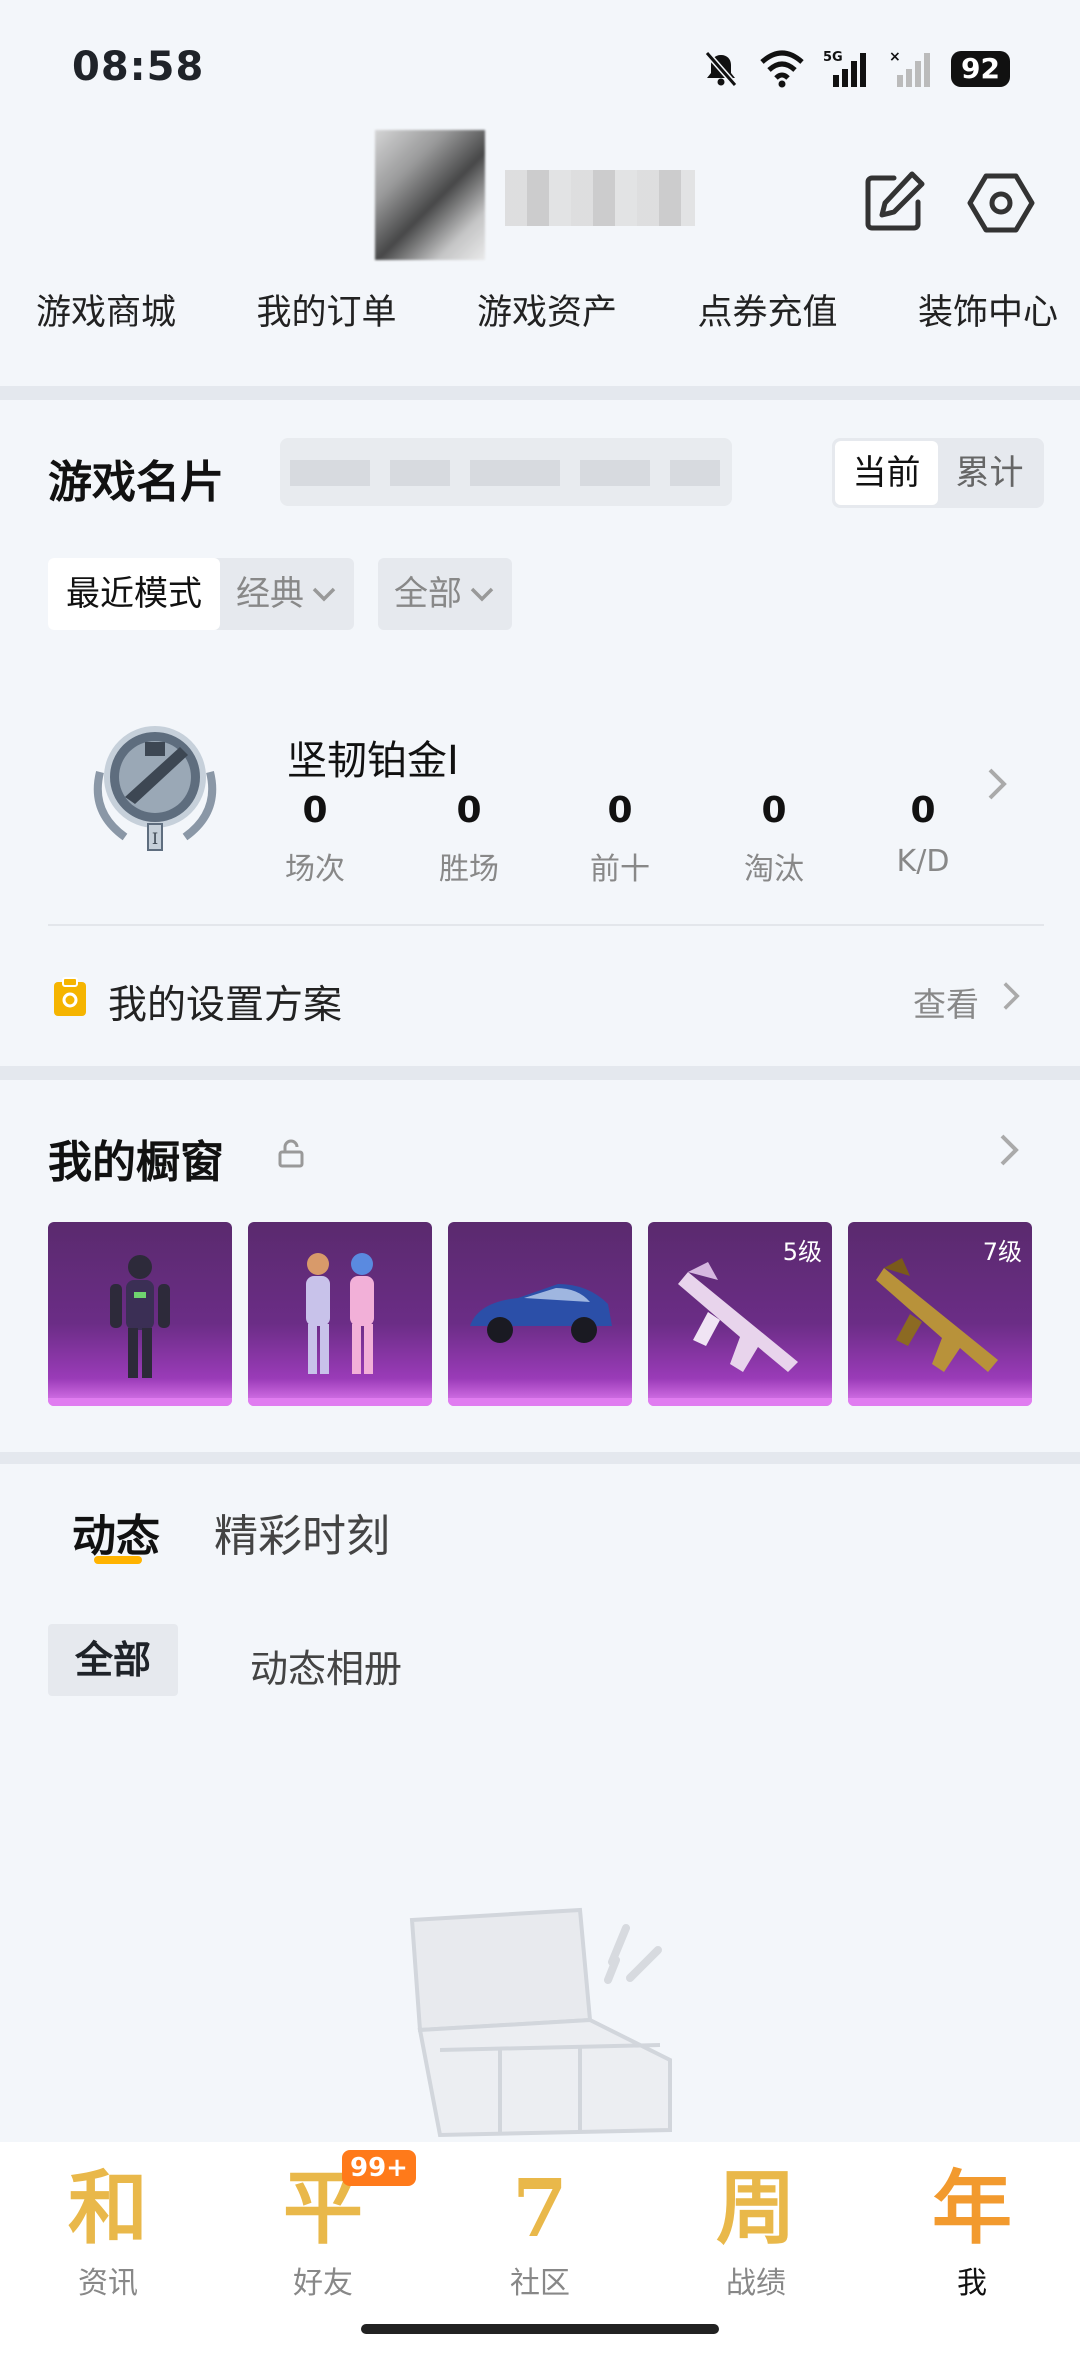 This screenshot has width=1080, height=2354. Describe the element at coordinates (134, 594) in the screenshot. I see `filter-recent-mode: 最近模式` at that location.